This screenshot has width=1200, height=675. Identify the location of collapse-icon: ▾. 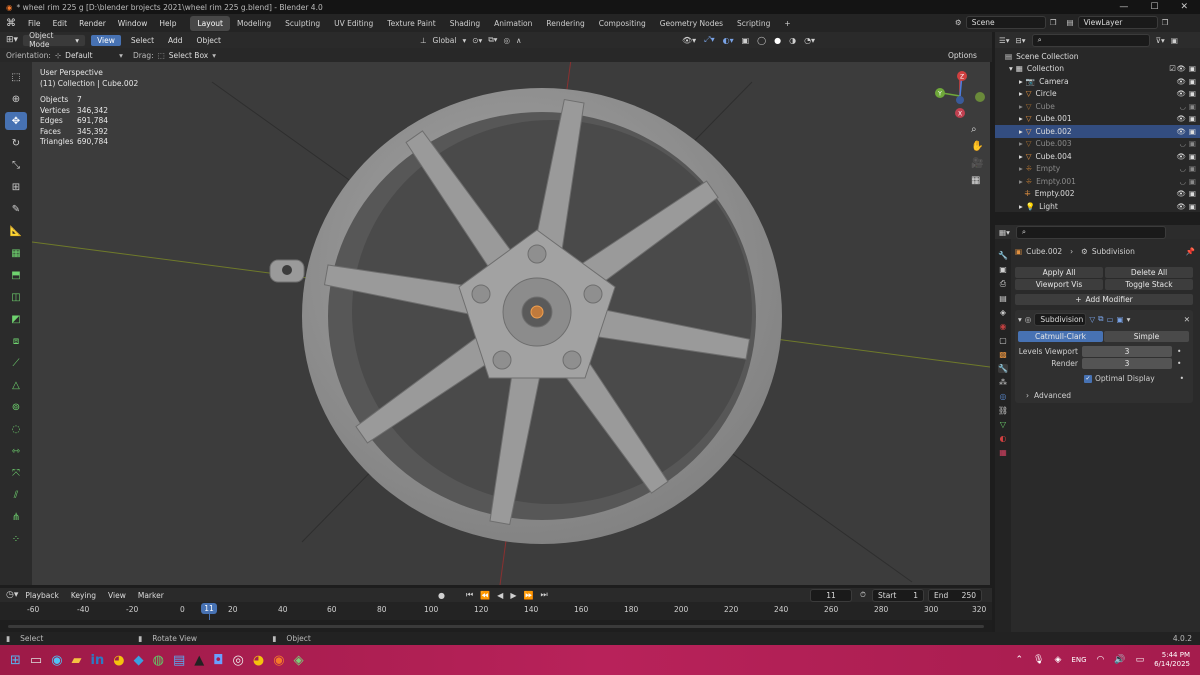
(1020, 319).